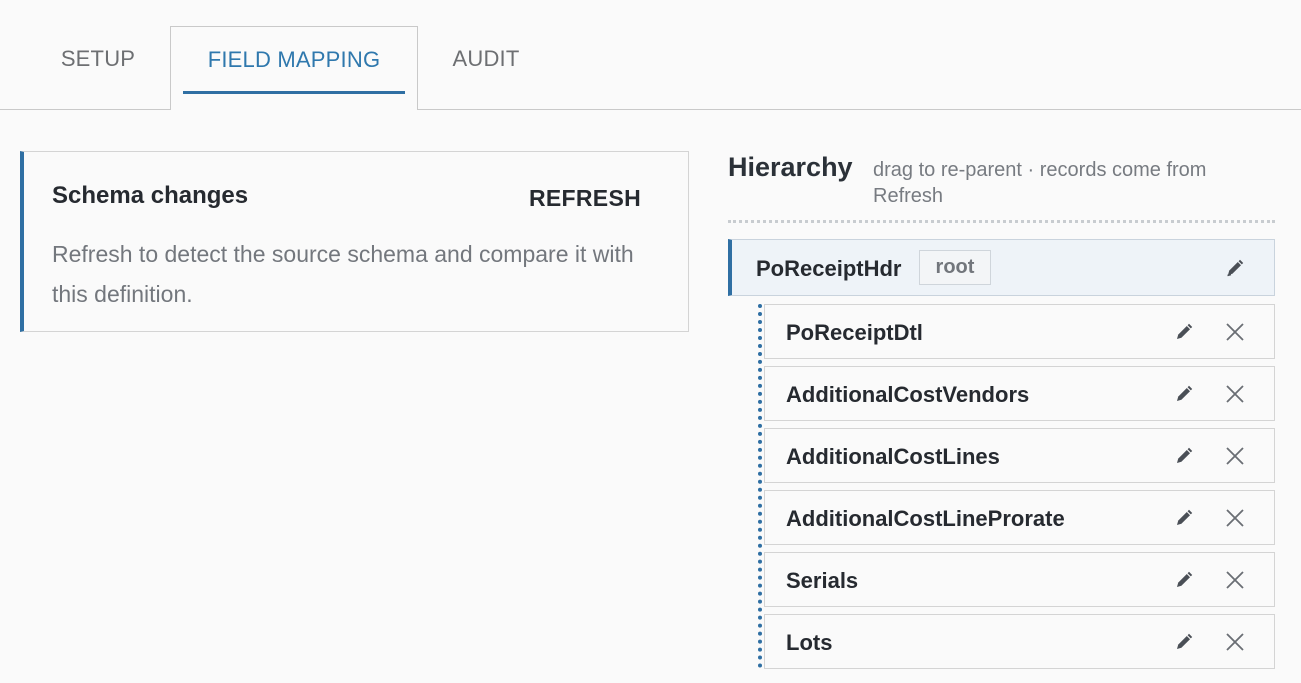  I want to click on tab-setup: SETUP, so click(98, 67).